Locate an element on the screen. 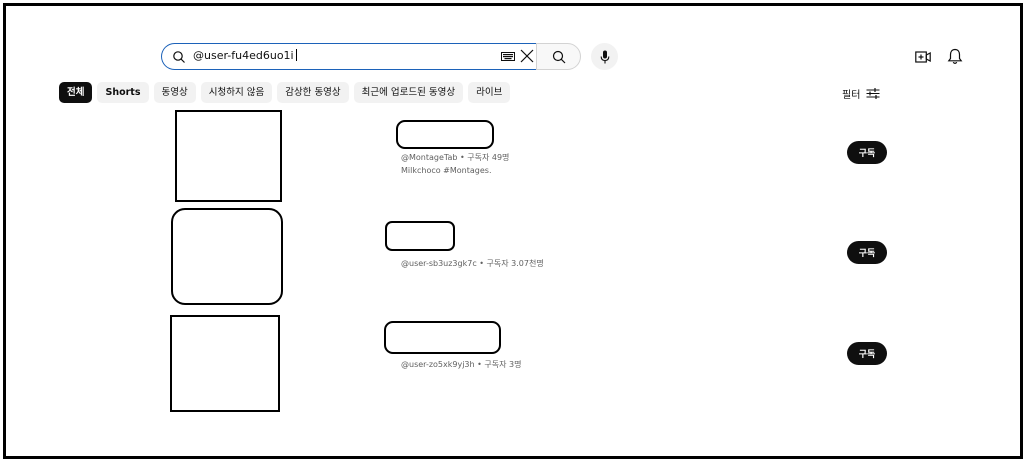  clear-icon is located at coordinates (527, 56).